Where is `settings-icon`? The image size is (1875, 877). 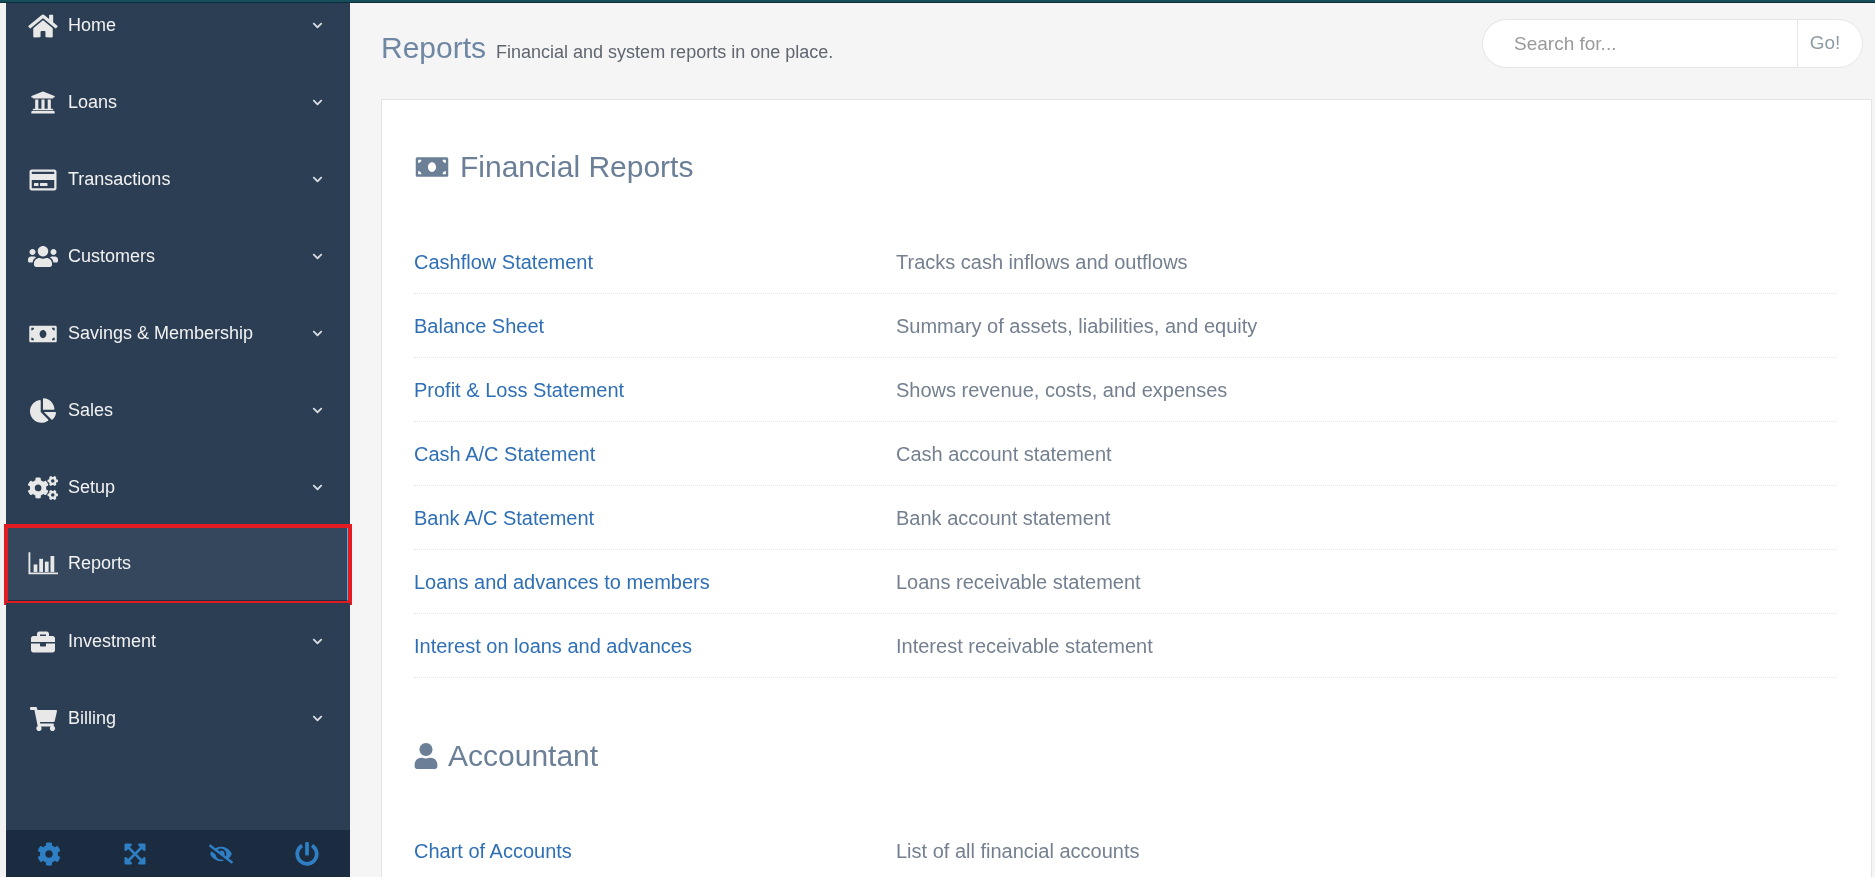
settings-icon is located at coordinates (49, 853).